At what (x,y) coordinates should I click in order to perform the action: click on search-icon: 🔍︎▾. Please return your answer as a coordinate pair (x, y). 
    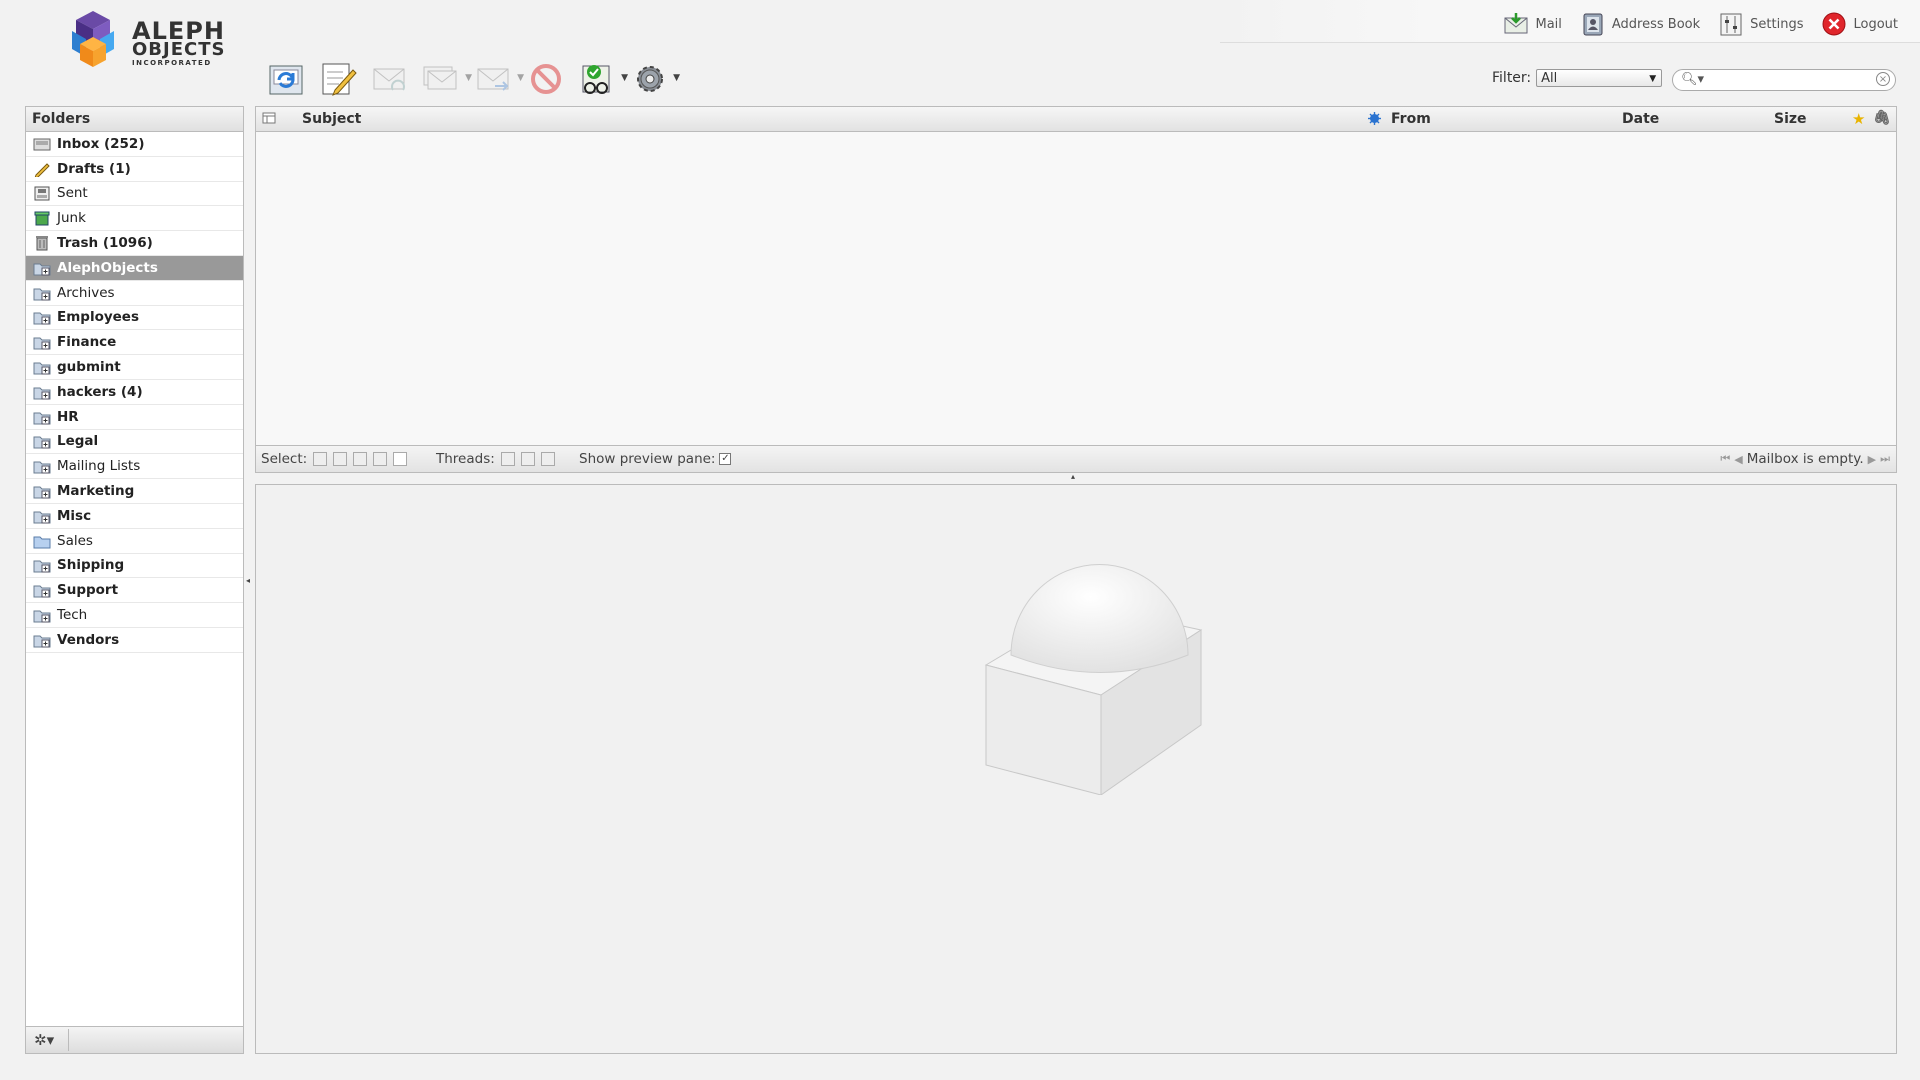
    Looking at the image, I should click on (1692, 79).